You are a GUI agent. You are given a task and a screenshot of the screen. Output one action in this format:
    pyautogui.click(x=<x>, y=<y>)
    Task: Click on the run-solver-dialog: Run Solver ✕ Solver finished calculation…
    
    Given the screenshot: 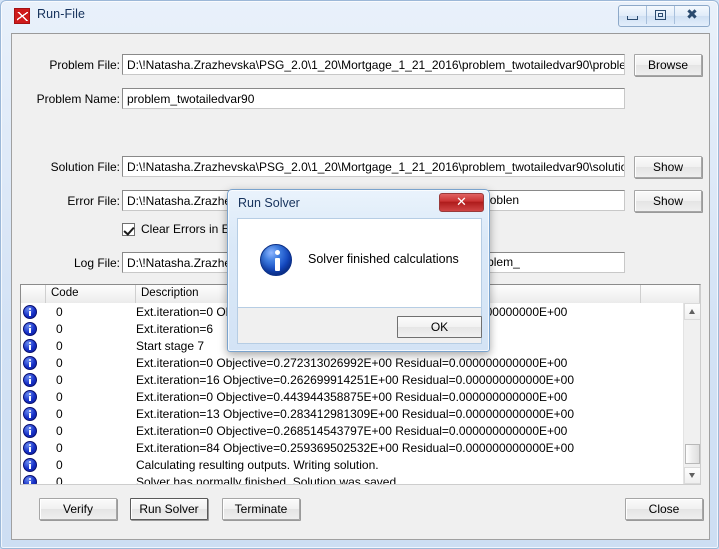 What is the action you would take?
    pyautogui.click(x=358, y=270)
    